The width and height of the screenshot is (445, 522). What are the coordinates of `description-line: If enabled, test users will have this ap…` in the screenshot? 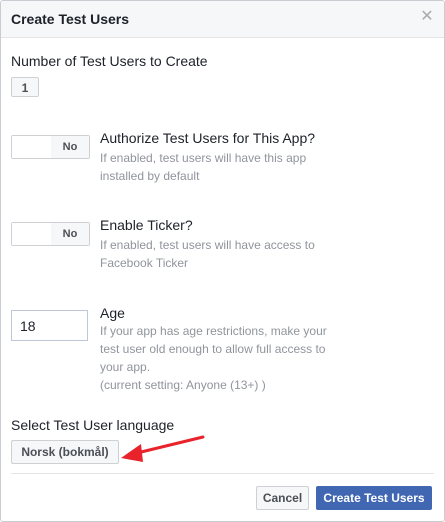 It's located at (203, 158).